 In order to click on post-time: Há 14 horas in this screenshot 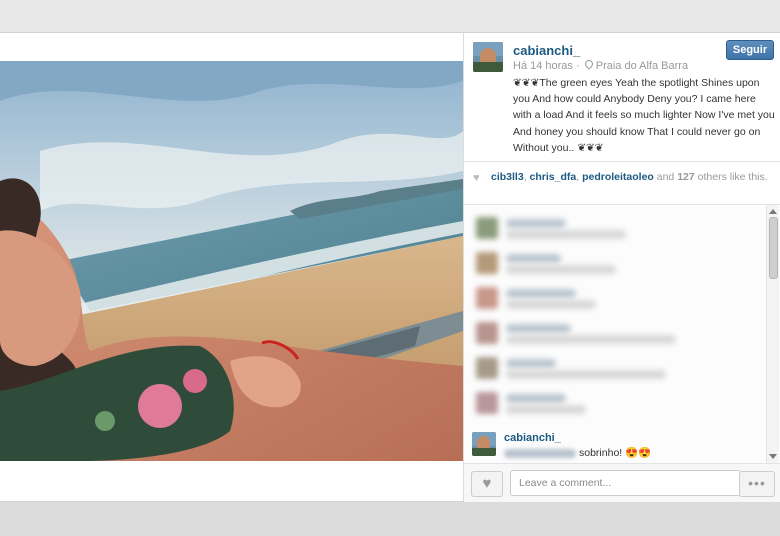, I will do `click(543, 66)`.